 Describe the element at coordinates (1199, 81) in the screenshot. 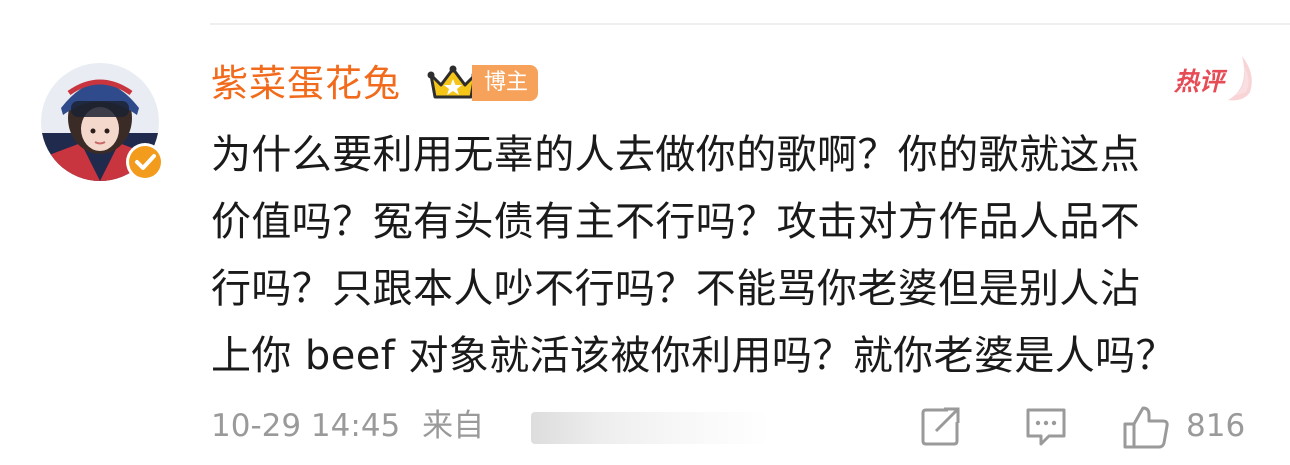

I see `hot-comment-label: 热评` at that location.